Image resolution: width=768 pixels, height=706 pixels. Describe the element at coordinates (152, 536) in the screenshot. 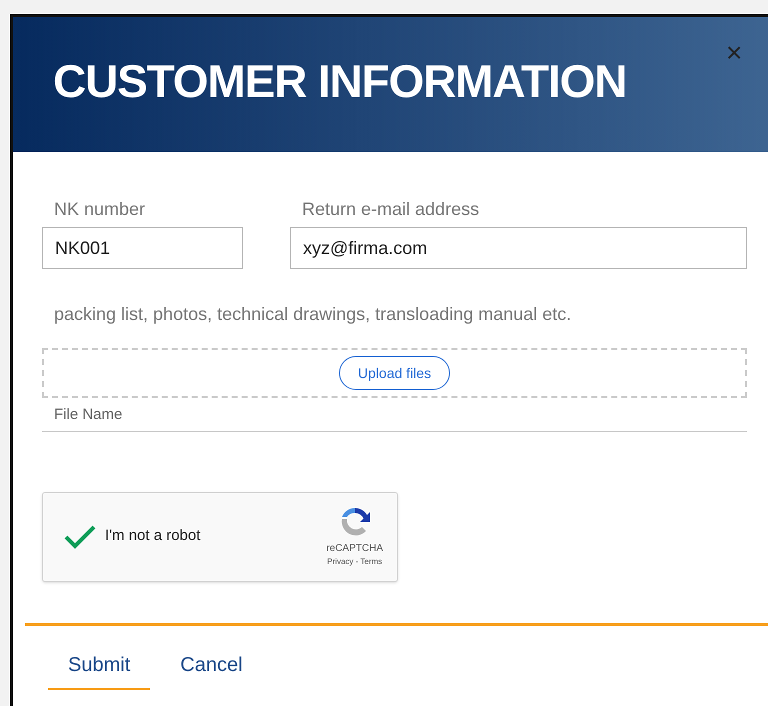

I see `captcha-label: I'm not a robot` at that location.